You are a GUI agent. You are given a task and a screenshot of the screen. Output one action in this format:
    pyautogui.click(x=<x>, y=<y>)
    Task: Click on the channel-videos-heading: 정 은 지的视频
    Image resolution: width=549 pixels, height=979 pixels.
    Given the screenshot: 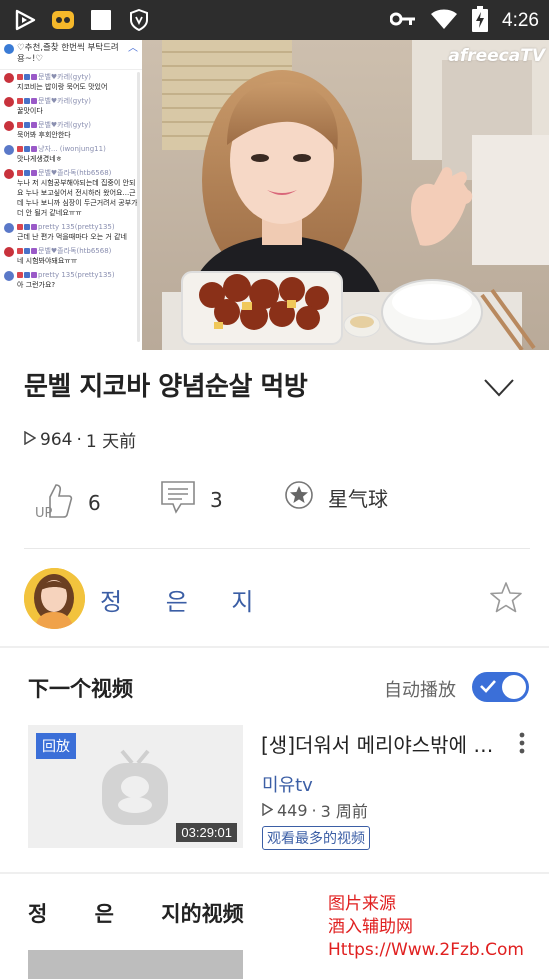 What is the action you would take?
    pyautogui.click(x=136, y=913)
    